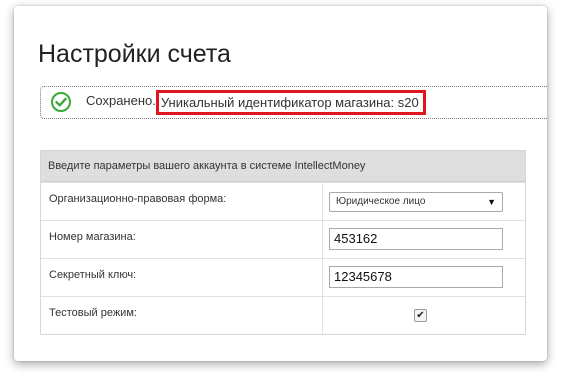  What do you see at coordinates (420, 315) in the screenshot?
I see `test-mode-checkbox: ✔` at bounding box center [420, 315].